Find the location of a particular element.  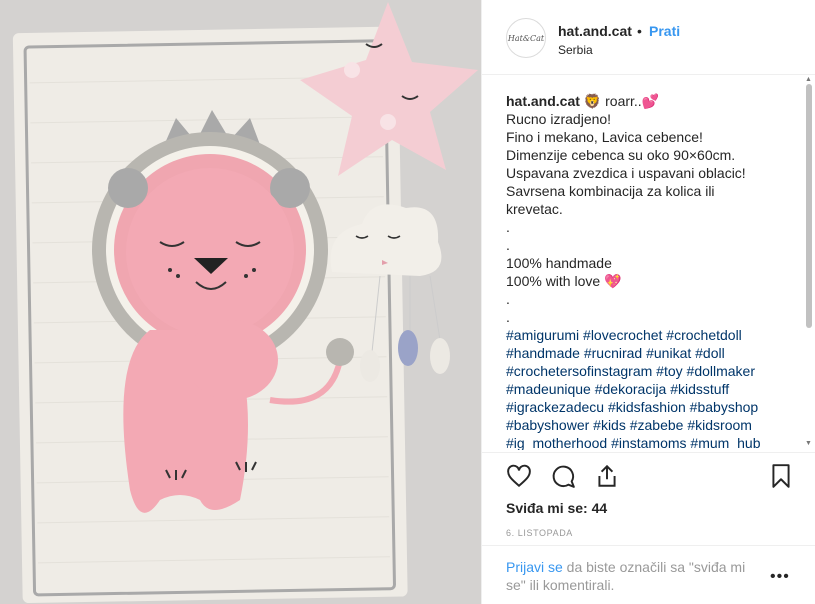

avatar: Hat&Cat is located at coordinates (526, 38).